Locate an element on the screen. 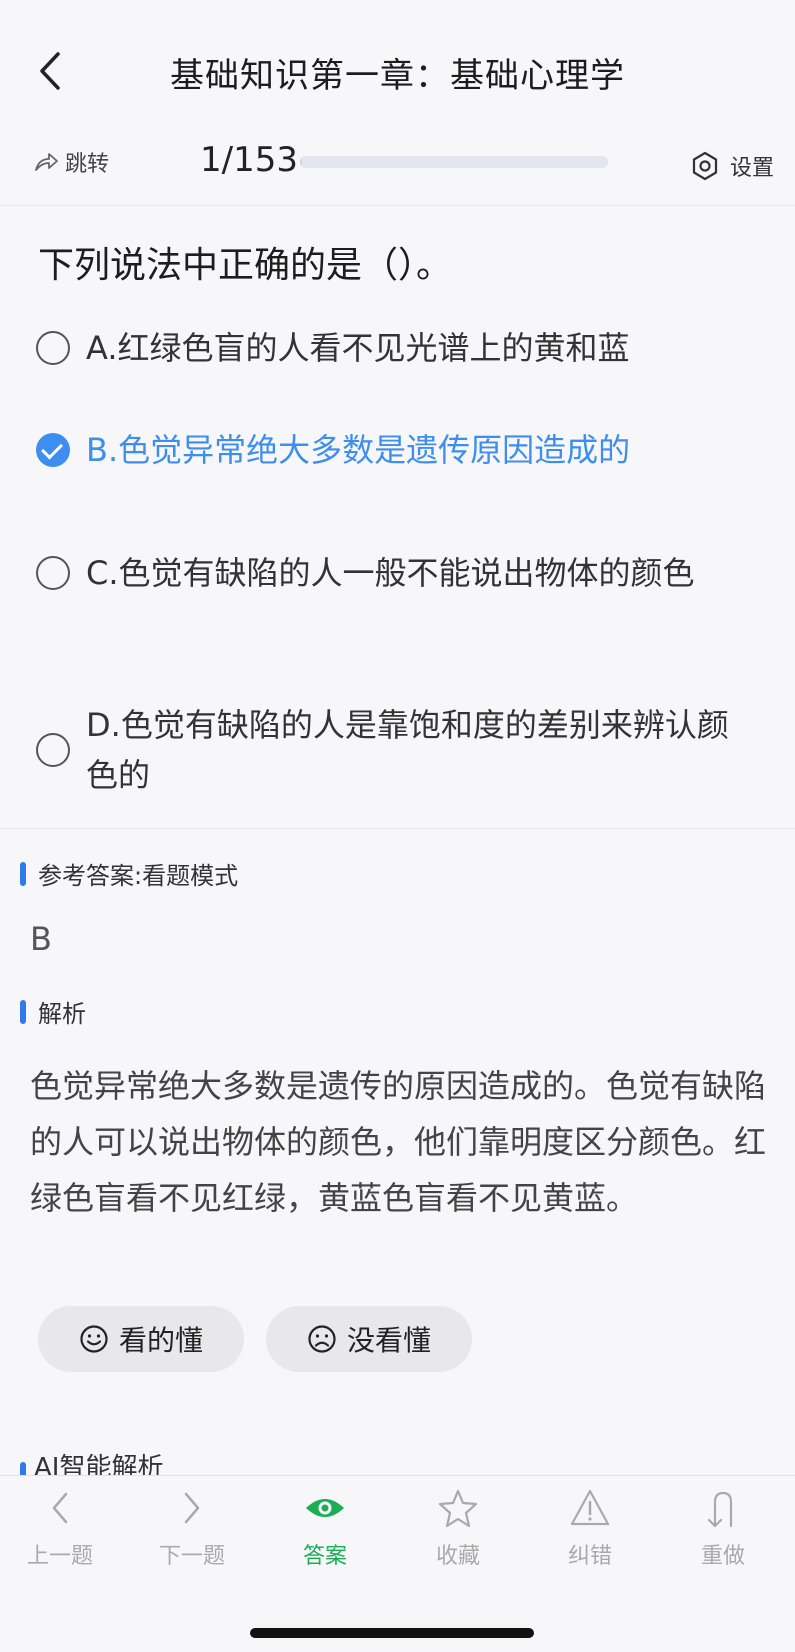 Image resolution: width=795 pixels, height=1652 pixels. nav-next: 下一题 is located at coordinates (192, 1528).